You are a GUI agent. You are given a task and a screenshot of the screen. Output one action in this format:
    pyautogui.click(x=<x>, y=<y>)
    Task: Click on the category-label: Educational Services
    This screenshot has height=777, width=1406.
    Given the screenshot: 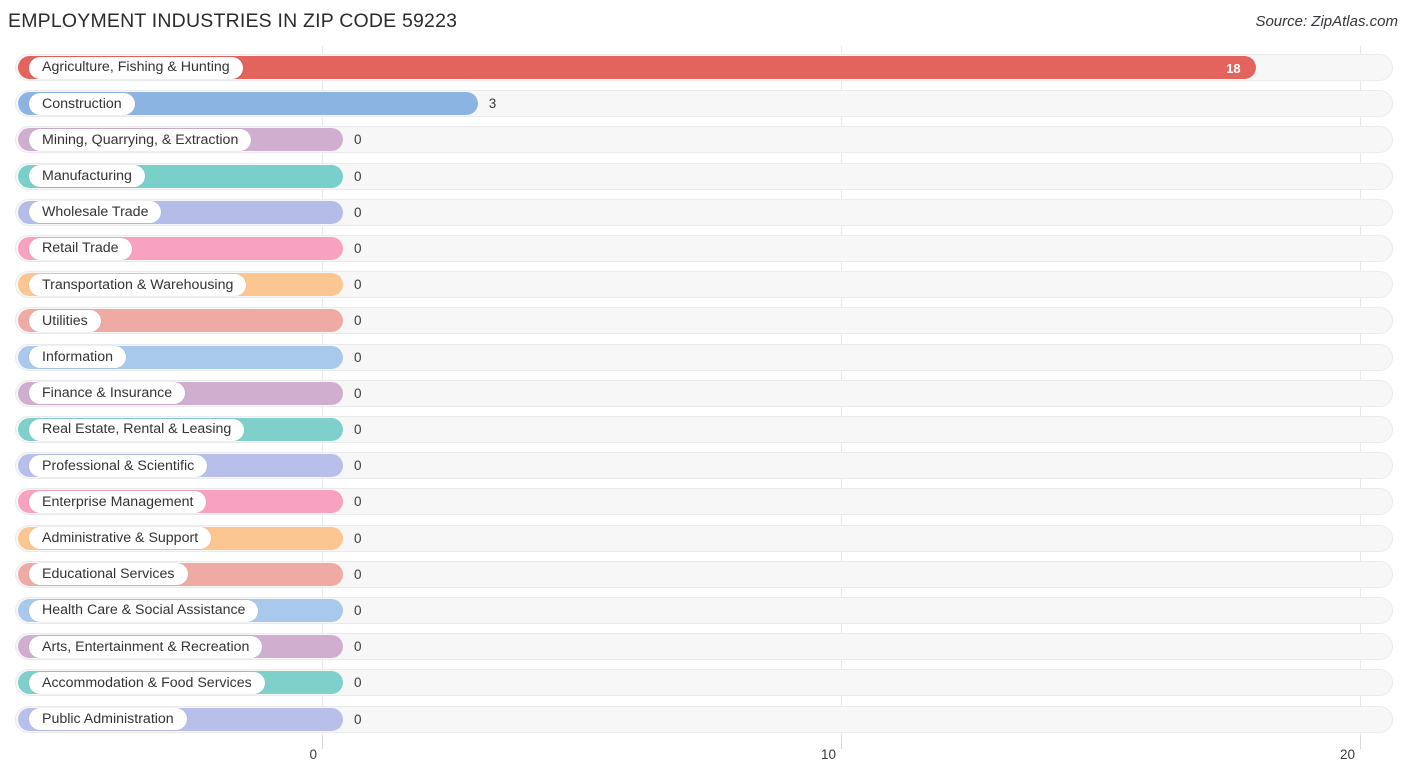 What is the action you would take?
    pyautogui.click(x=108, y=574)
    